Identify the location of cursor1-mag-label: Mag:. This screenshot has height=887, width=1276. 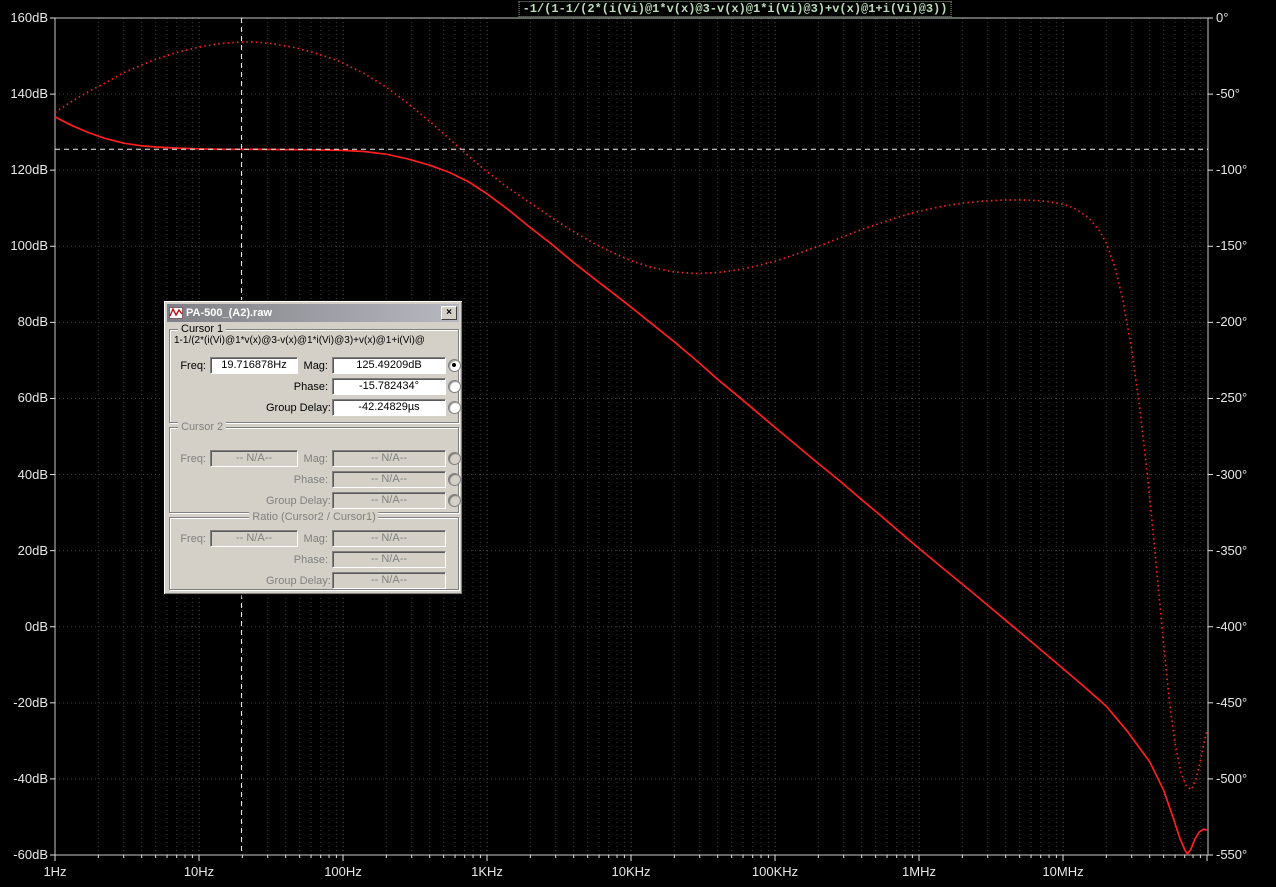
(315, 366).